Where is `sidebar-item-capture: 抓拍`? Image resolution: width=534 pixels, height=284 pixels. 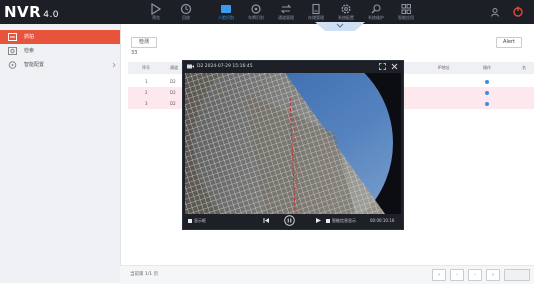 sidebar-item-capture: 抓拍 is located at coordinates (60, 37).